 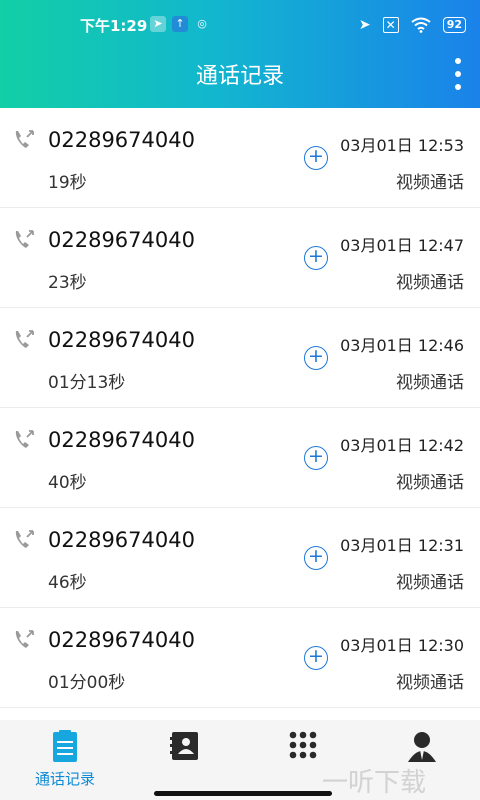 I want to click on dialpad-icon, so click(x=303, y=745).